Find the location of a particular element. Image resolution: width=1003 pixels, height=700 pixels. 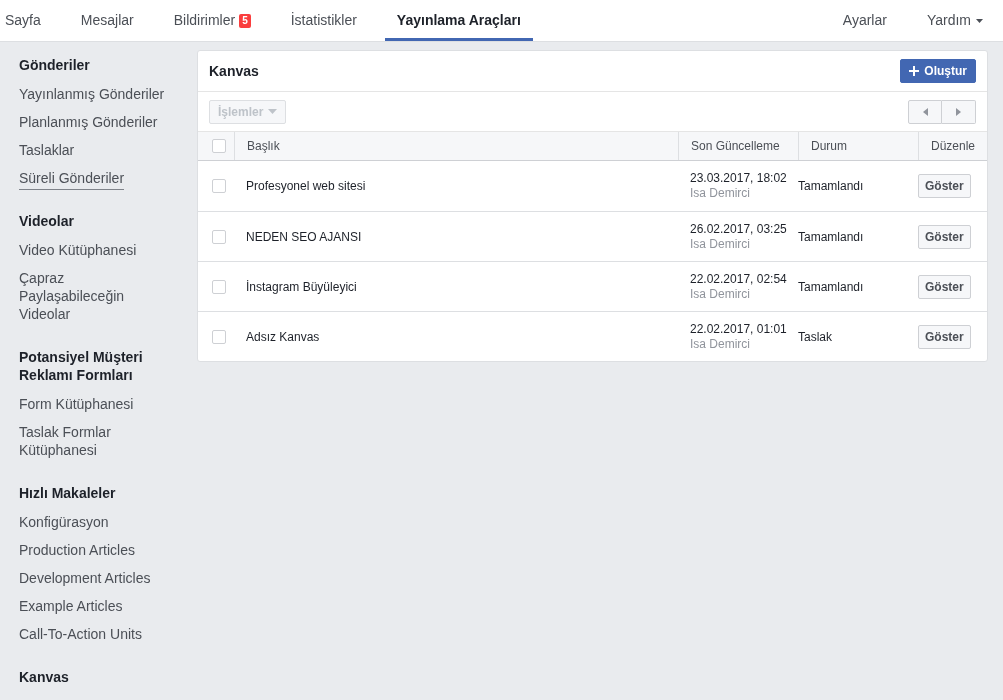

nav-tab: İstatistikler is located at coordinates (323, 20).